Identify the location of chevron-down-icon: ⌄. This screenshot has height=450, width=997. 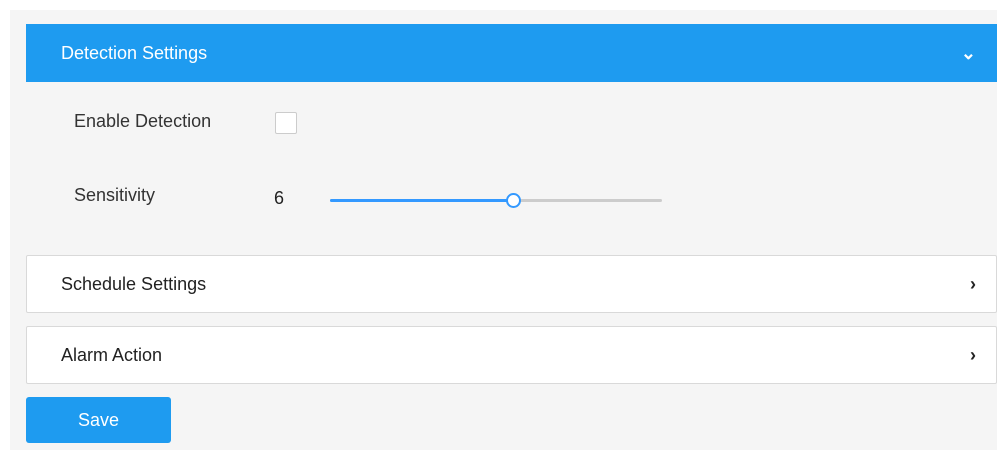
(968, 53).